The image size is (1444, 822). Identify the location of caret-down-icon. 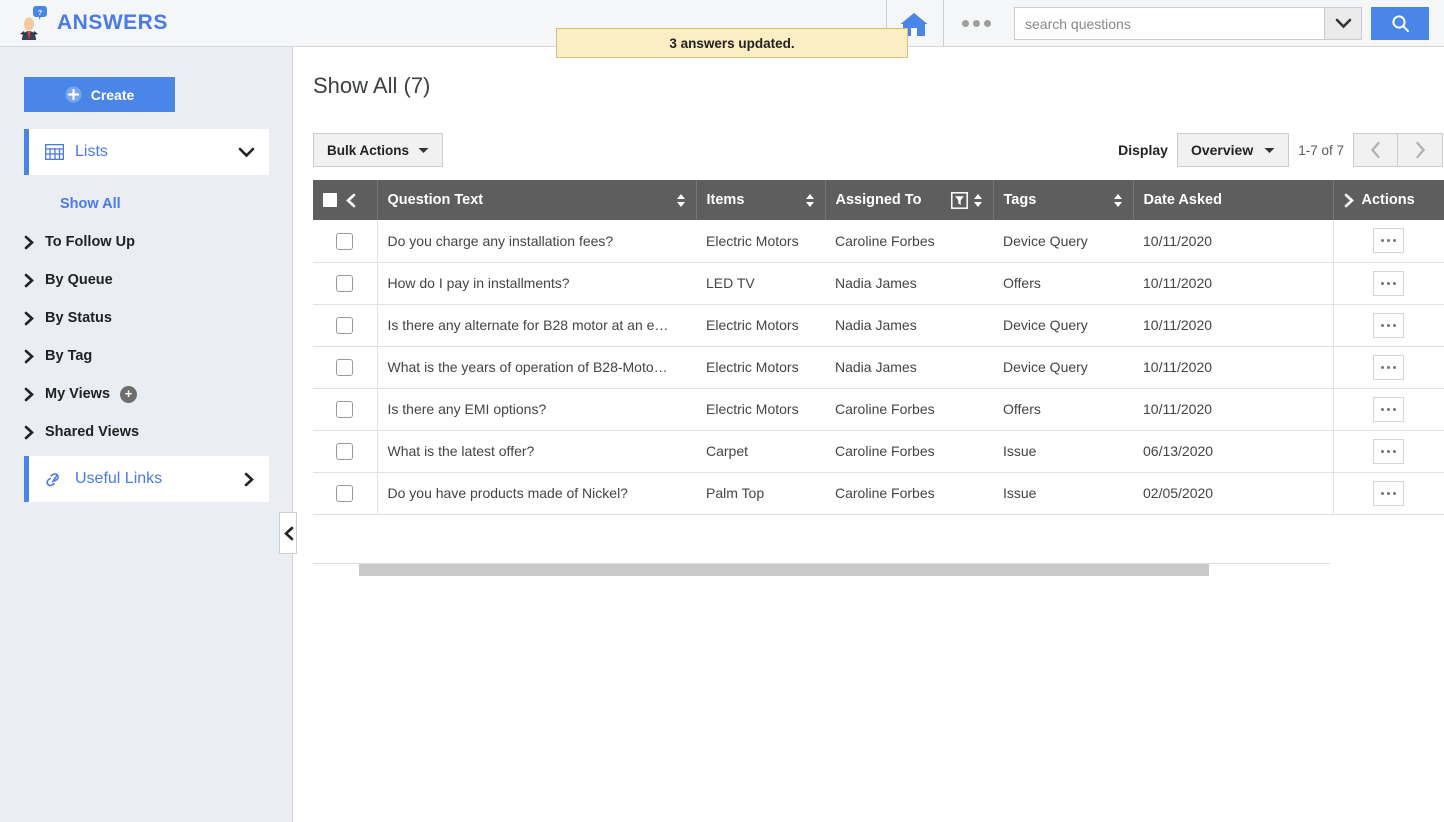
(1269, 150).